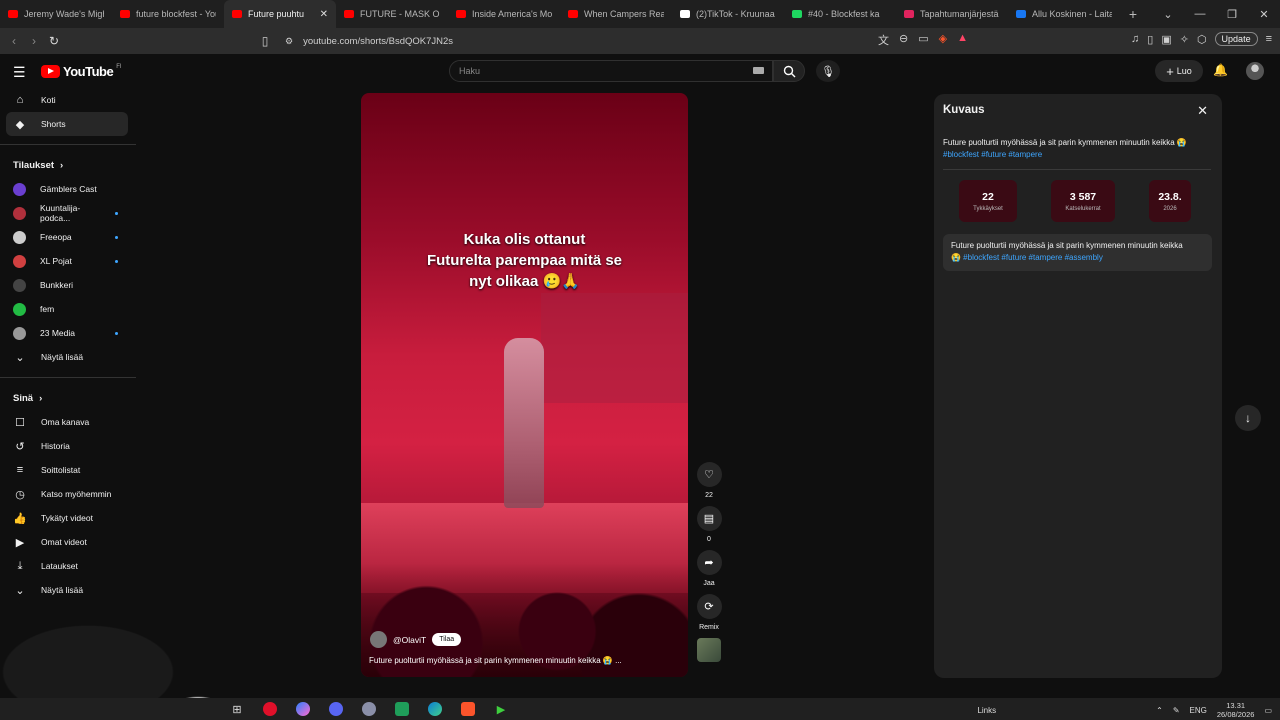 The width and height of the screenshot is (1280, 720). What do you see at coordinates (840, 14) in the screenshot?
I see `browser-tab: #40 - Blockfest ka` at bounding box center [840, 14].